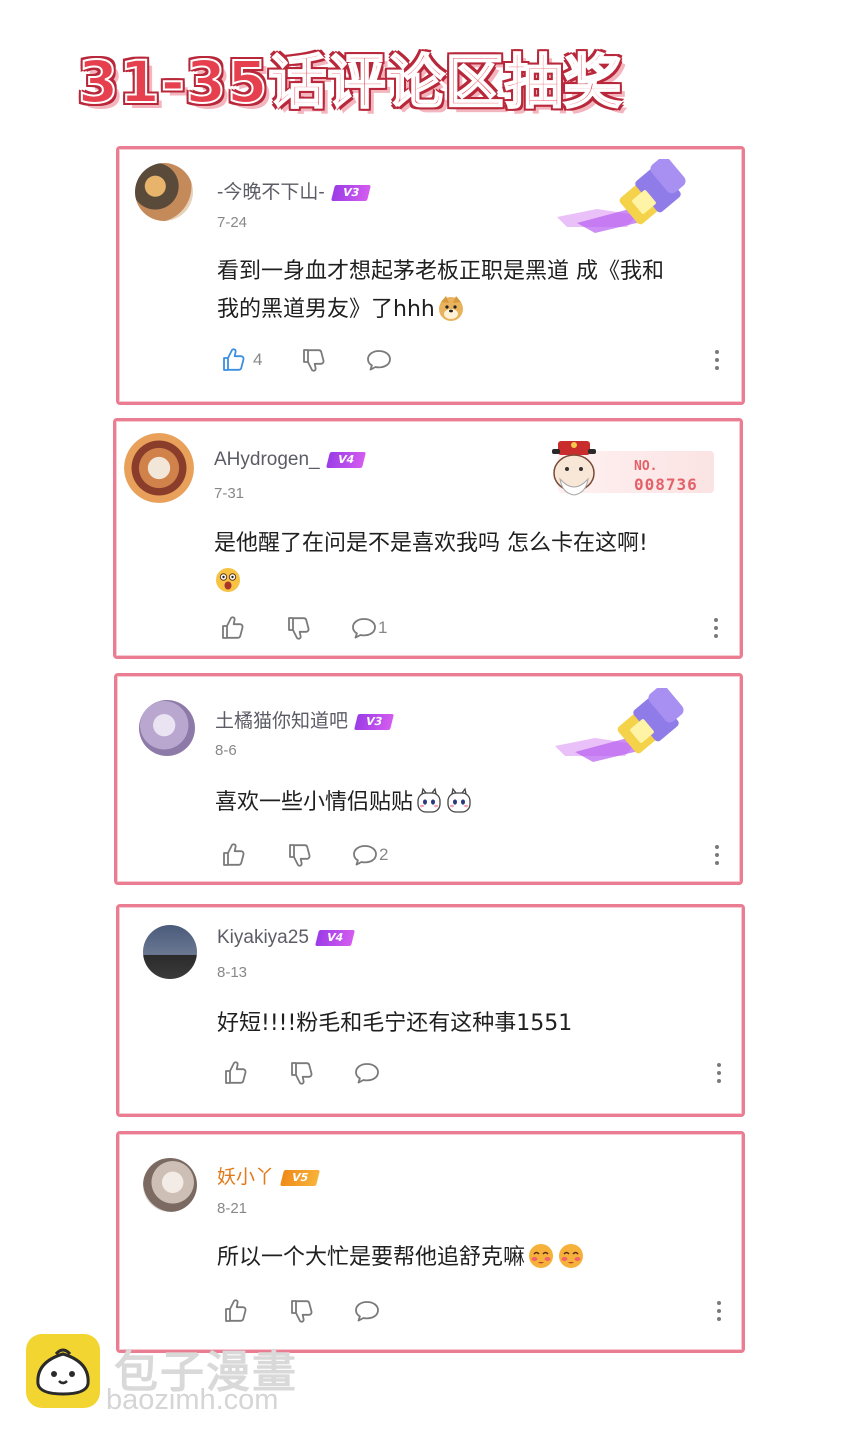  What do you see at coordinates (574, 468) in the screenshot?
I see `god-of-wealth-icon` at bounding box center [574, 468].